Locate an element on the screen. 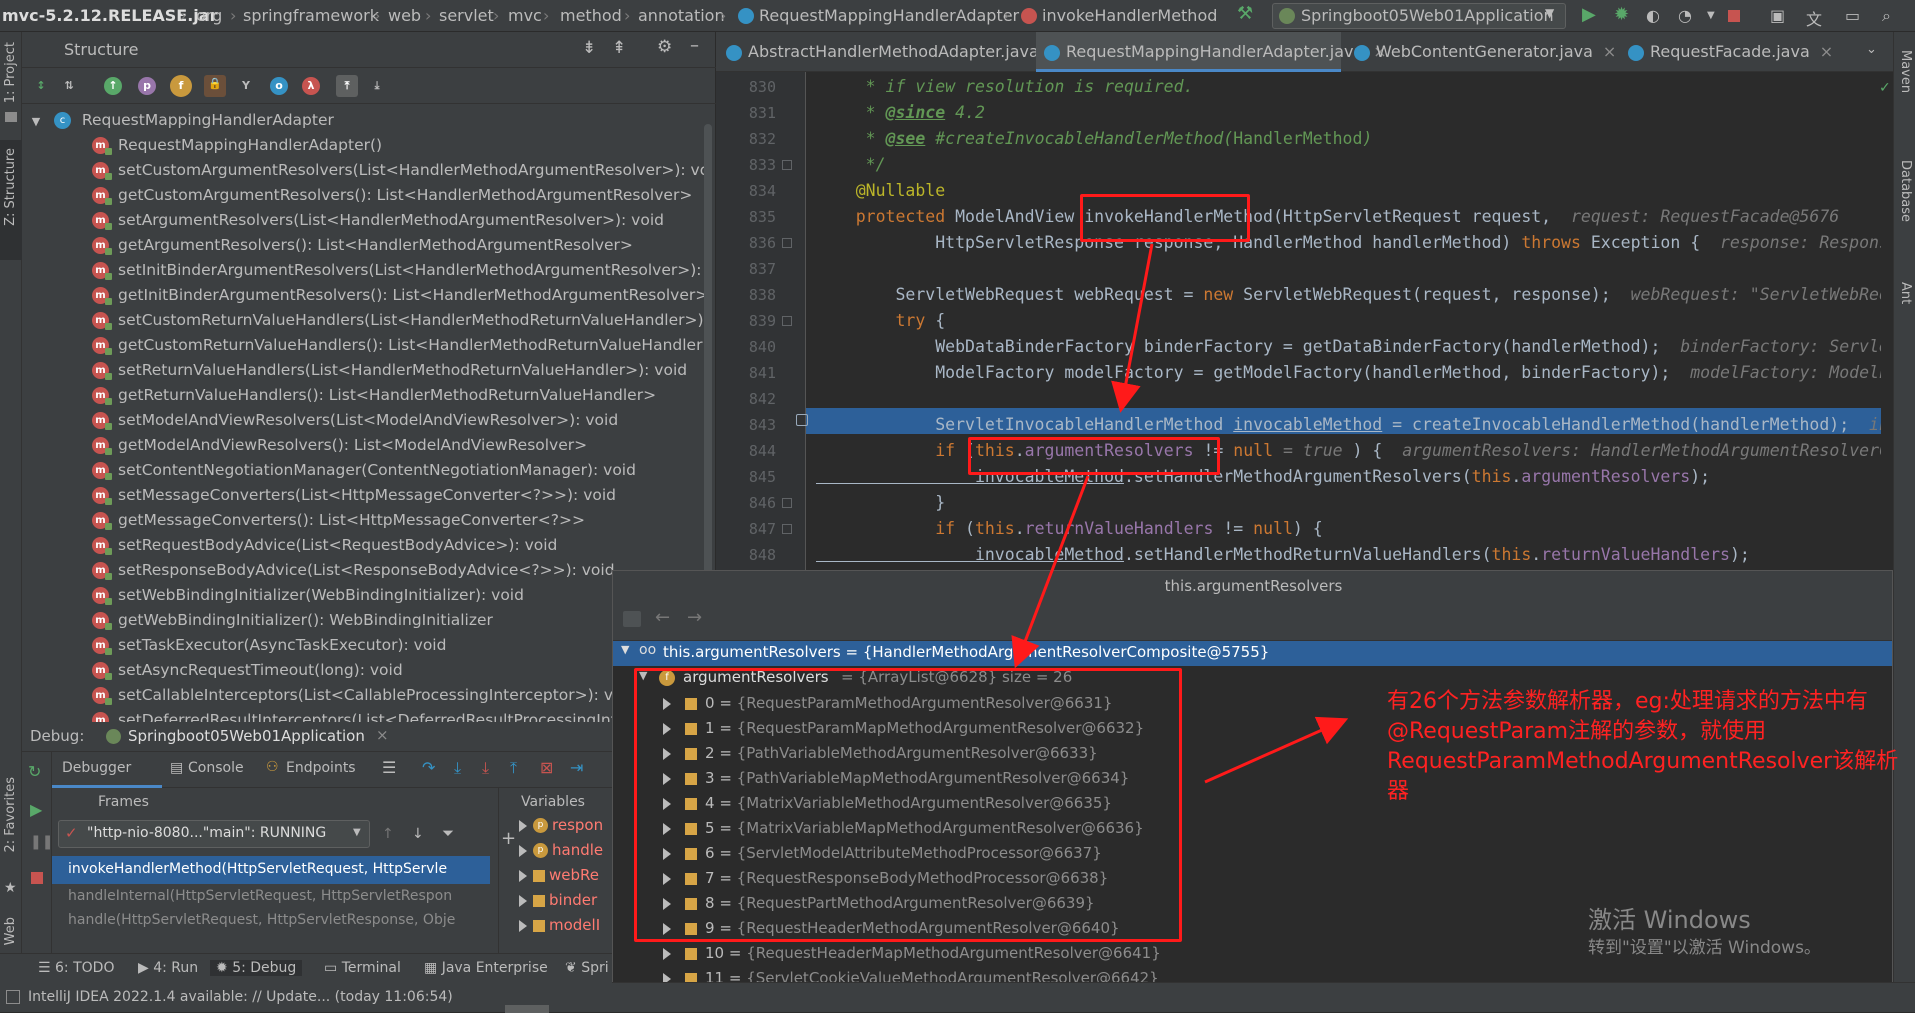 The height and width of the screenshot is (1013, 1915). todo-tab: ☰ 6: TODO is located at coordinates (76, 968).